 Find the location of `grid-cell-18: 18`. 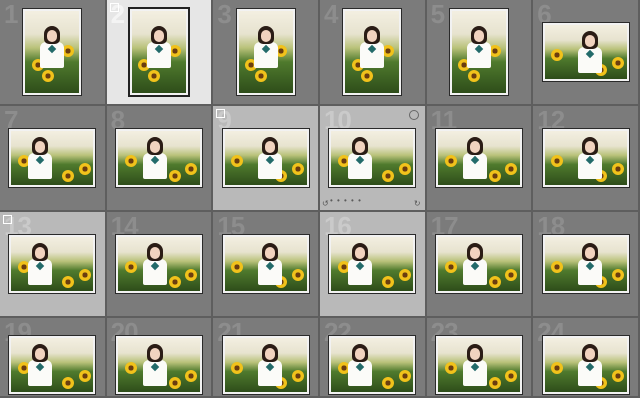

grid-cell-18: 18 is located at coordinates (586, 265).